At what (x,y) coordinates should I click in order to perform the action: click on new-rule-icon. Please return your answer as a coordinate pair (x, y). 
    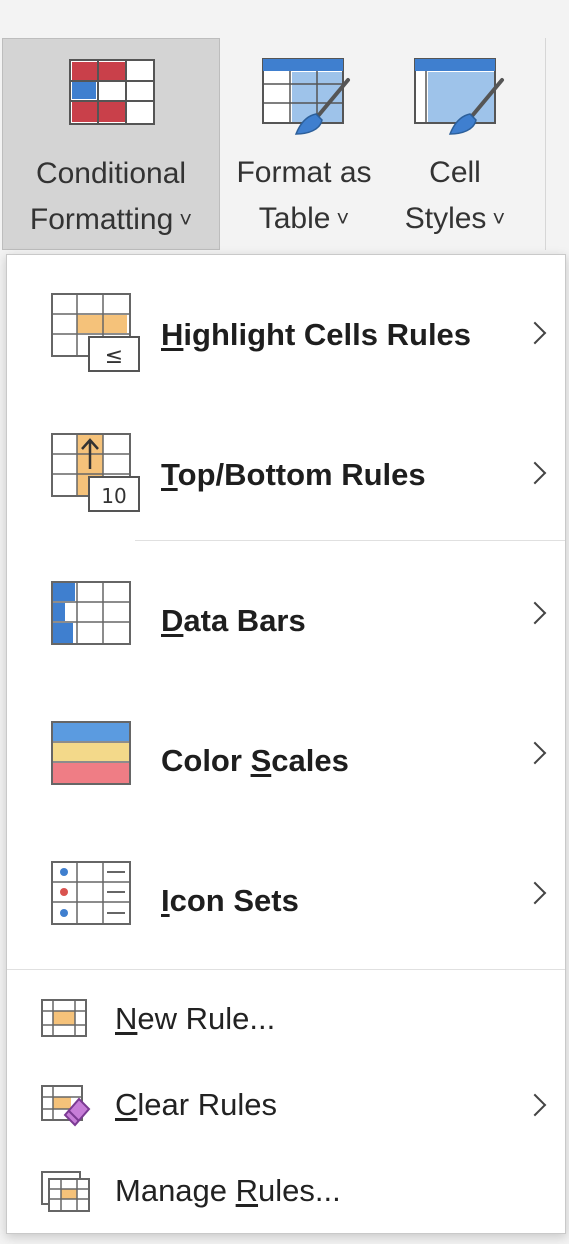
    Looking at the image, I should click on (64, 1018).